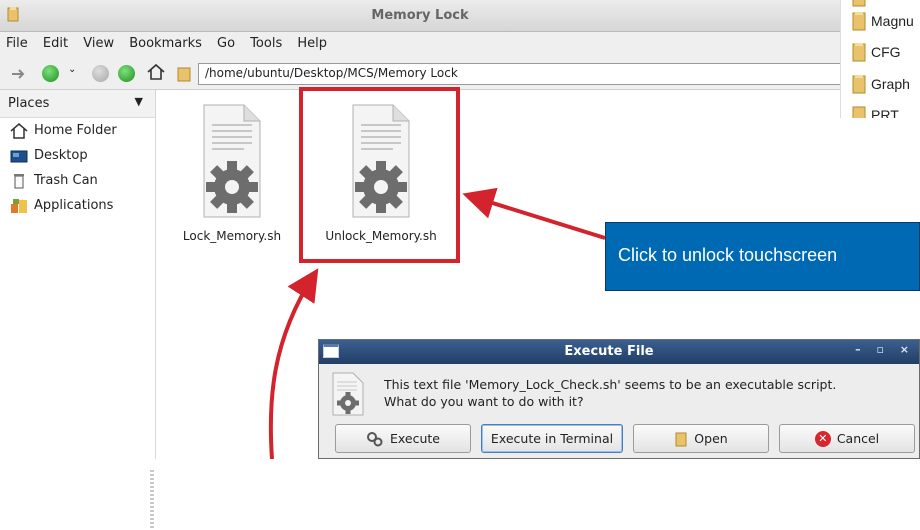  Describe the element at coordinates (822, 438) in the screenshot. I see `cancel-icon: ✕` at that location.